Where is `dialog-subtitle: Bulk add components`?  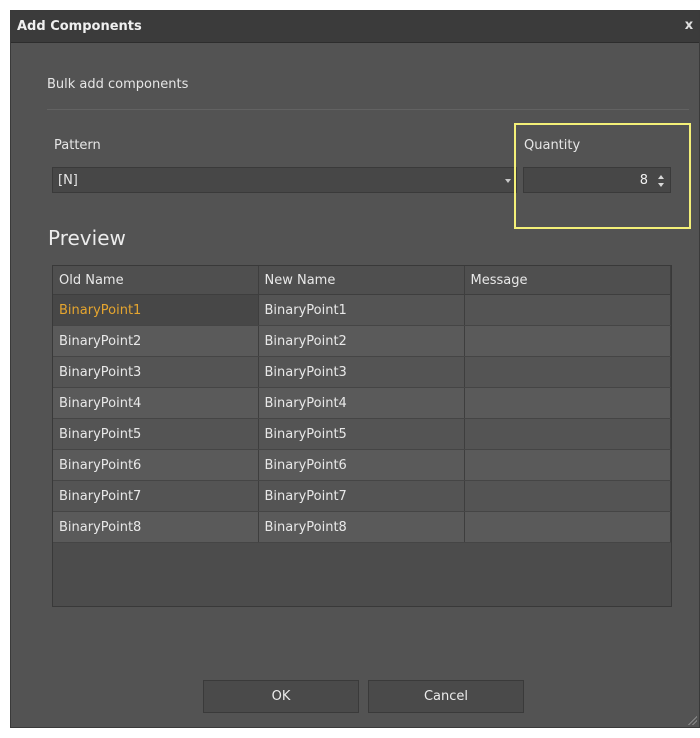
dialog-subtitle: Bulk add components is located at coordinates (118, 84).